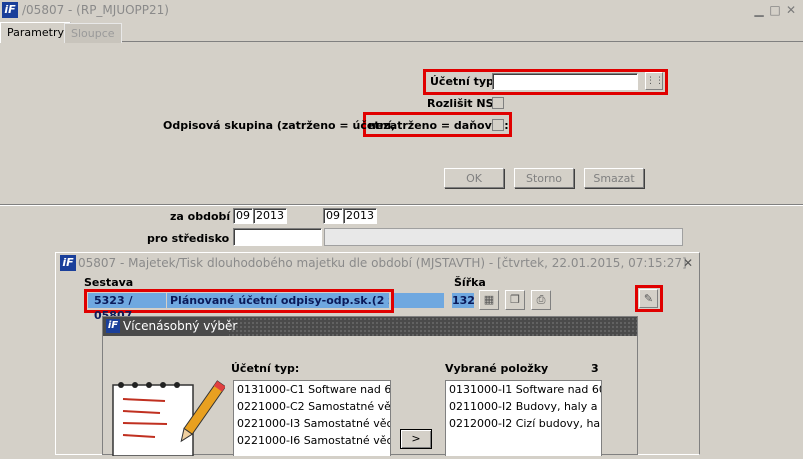 This screenshot has height=459, width=803. Describe the element at coordinates (503, 237) in the screenshot. I see `pro-stredisko-name-input` at that location.